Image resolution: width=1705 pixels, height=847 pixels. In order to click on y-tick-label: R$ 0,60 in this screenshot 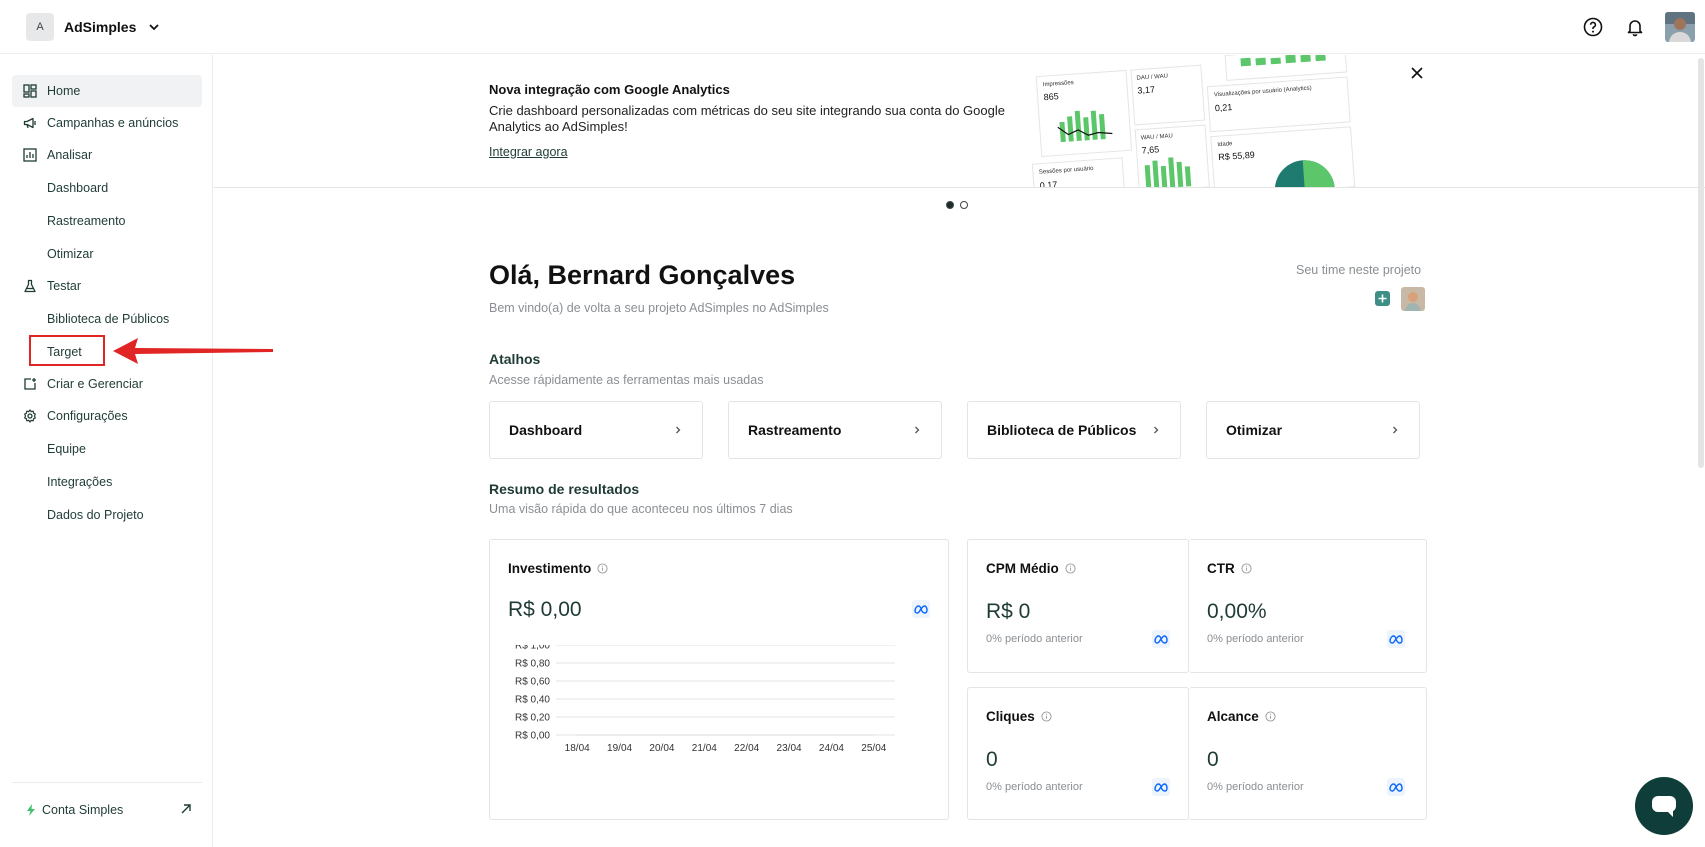, I will do `click(532, 682)`.